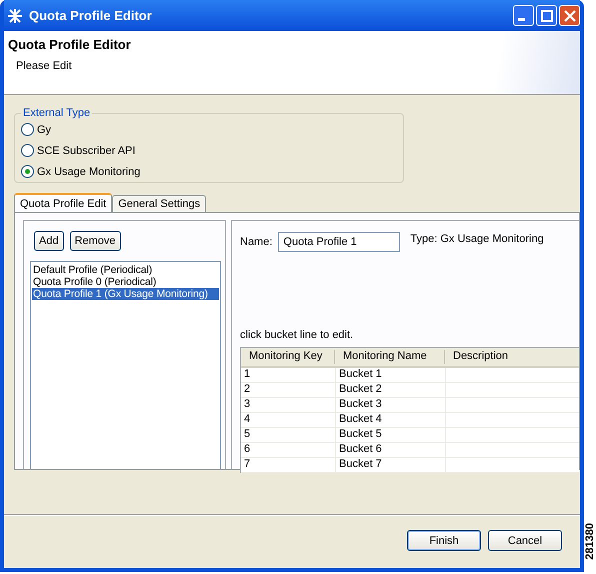  What do you see at coordinates (360, 374) in the screenshot?
I see `table-cell: Bucket 1` at bounding box center [360, 374].